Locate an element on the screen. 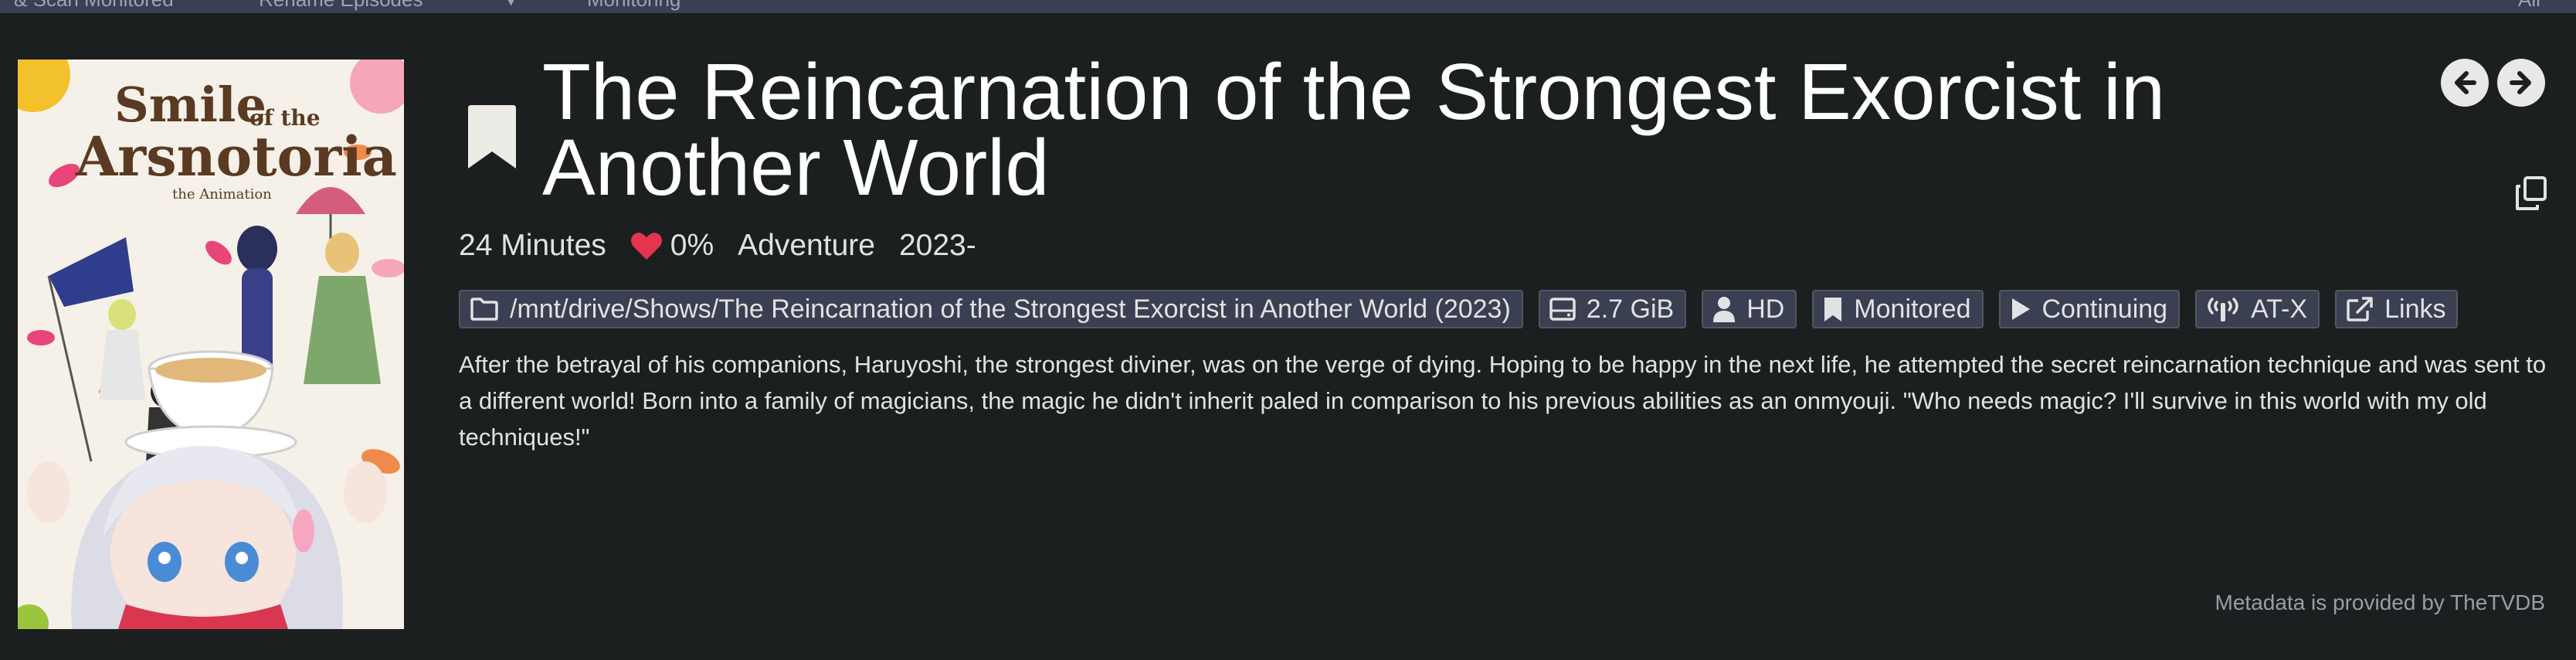  bookmark-small-icon is located at coordinates (1833, 309).